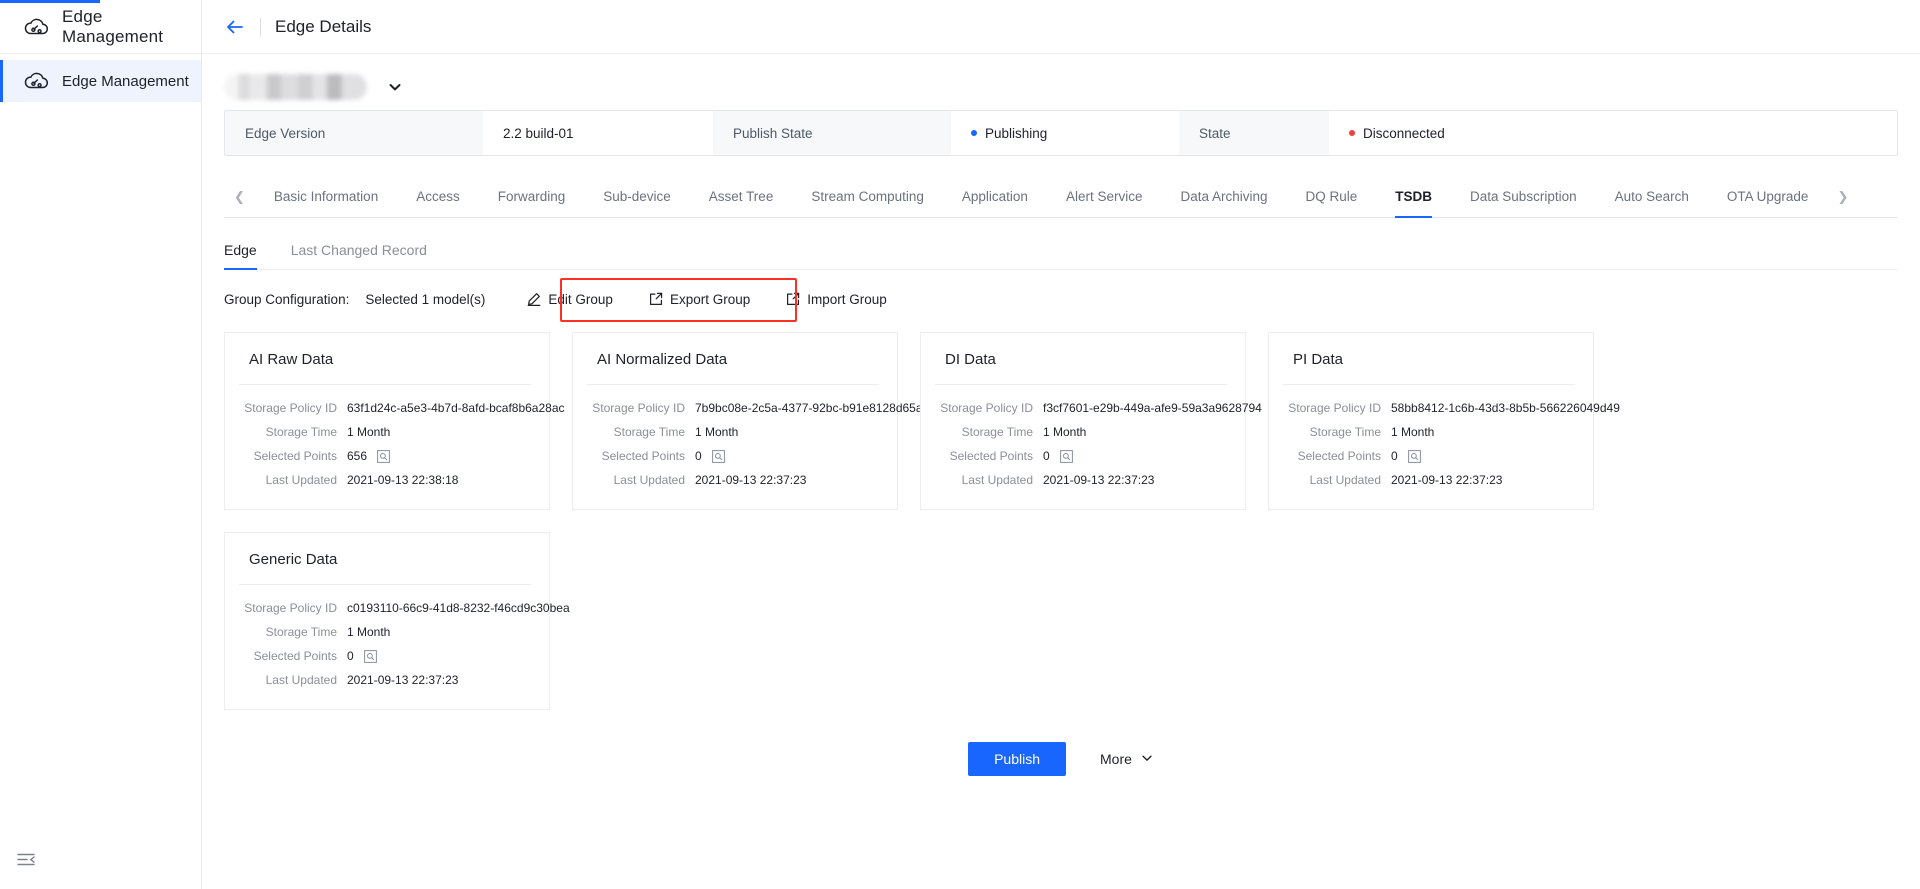 The width and height of the screenshot is (1920, 889). Describe the element at coordinates (974, 133) in the screenshot. I see `status-dot-publishing` at that location.